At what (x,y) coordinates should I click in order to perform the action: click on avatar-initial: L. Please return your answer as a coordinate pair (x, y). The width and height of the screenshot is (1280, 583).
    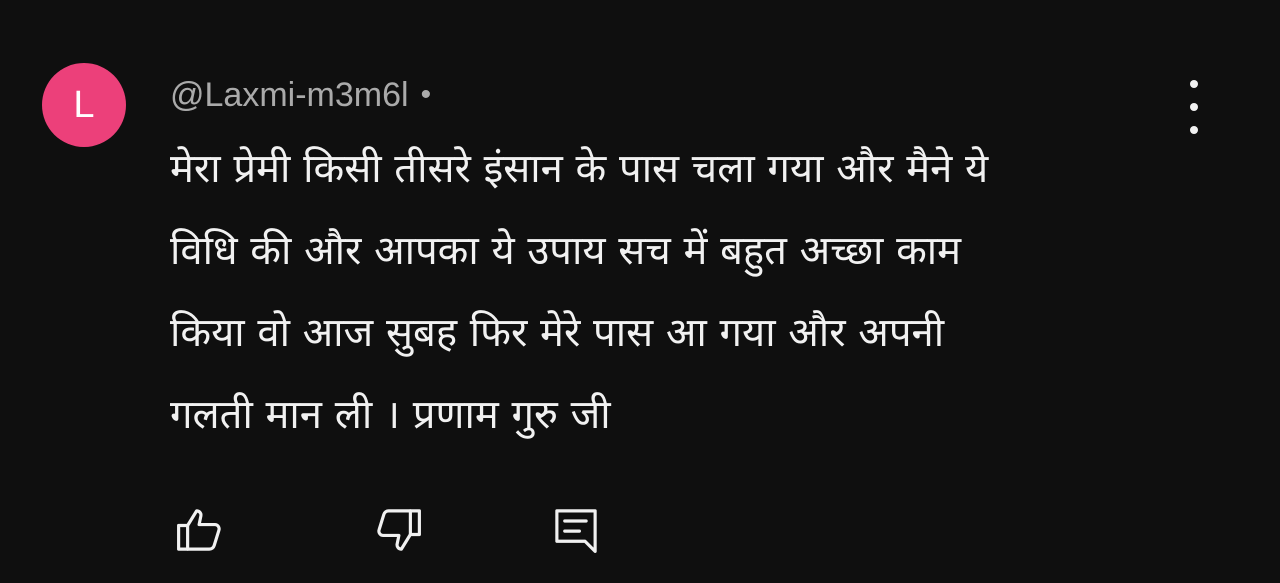
    Looking at the image, I should click on (84, 104).